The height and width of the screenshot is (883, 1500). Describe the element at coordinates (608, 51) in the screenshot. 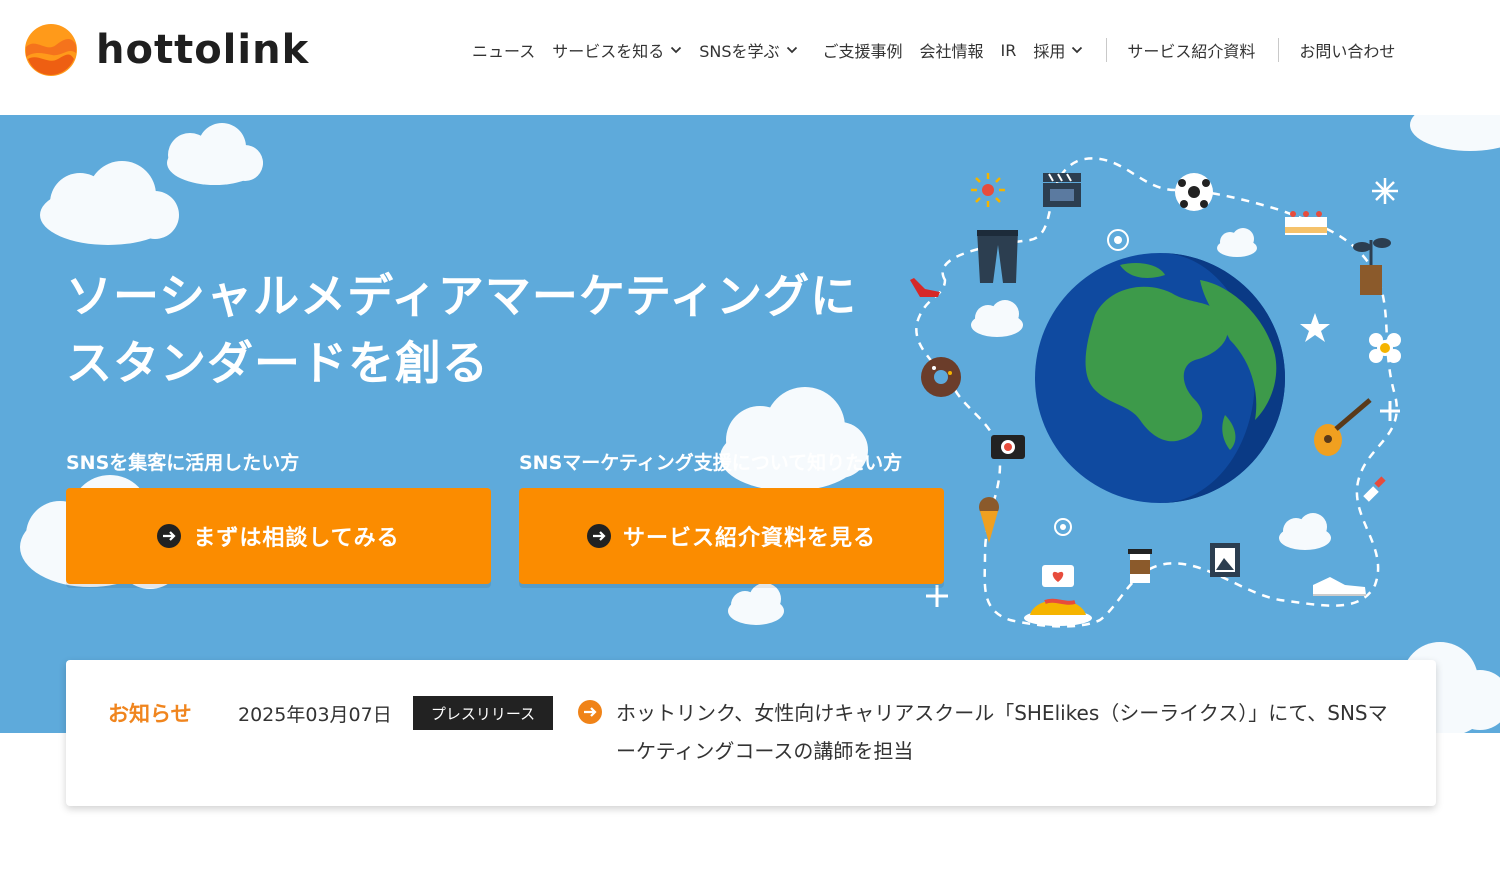

I see `nav-item-label: サービスを知る` at that location.